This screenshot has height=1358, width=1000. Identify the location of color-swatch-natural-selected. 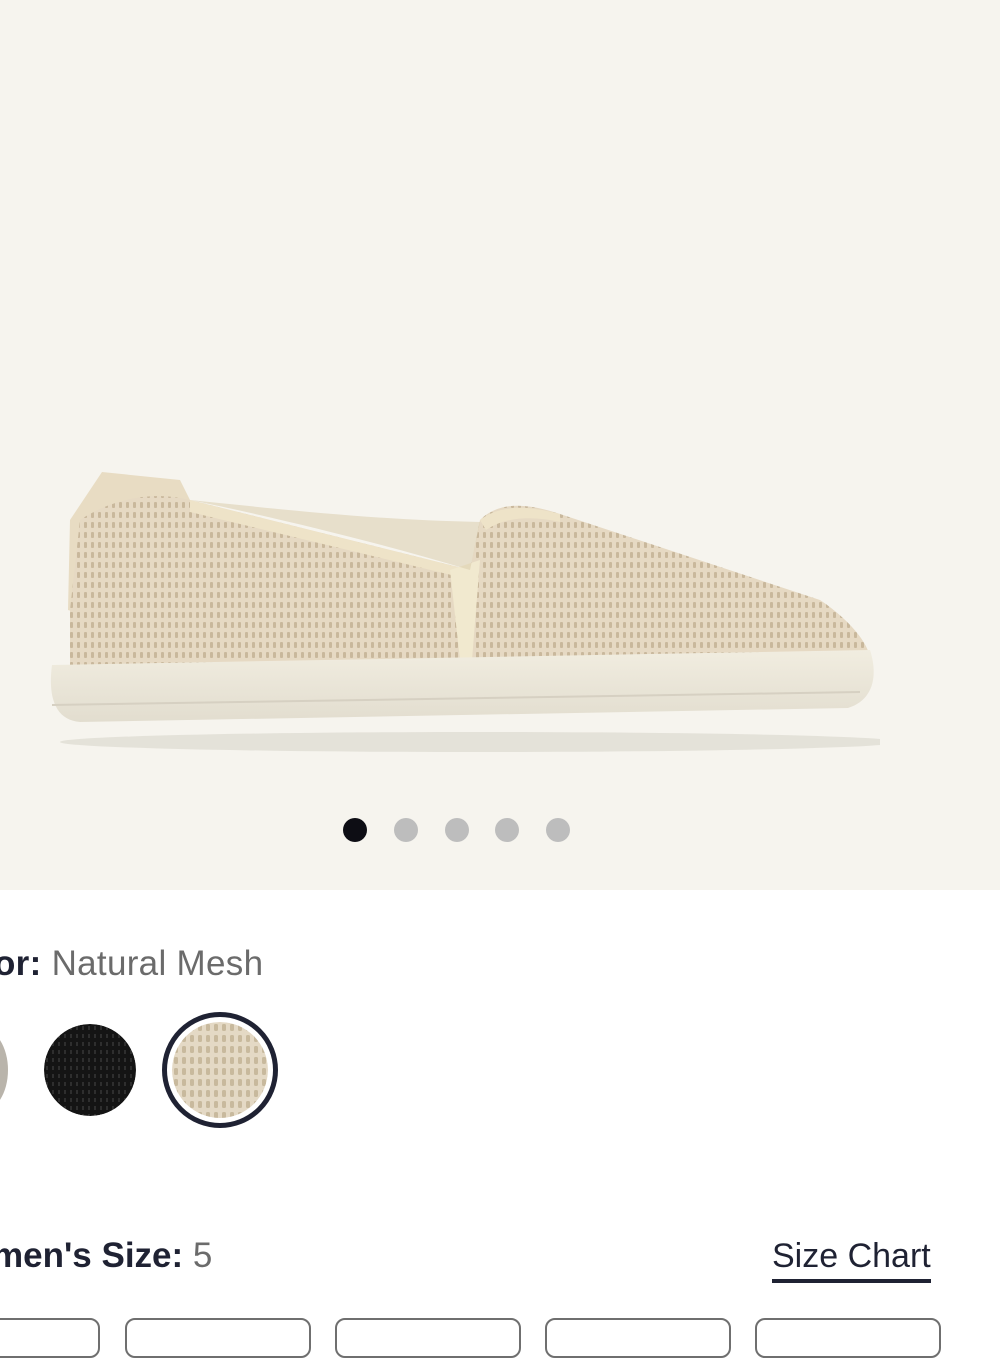
(220, 1070).